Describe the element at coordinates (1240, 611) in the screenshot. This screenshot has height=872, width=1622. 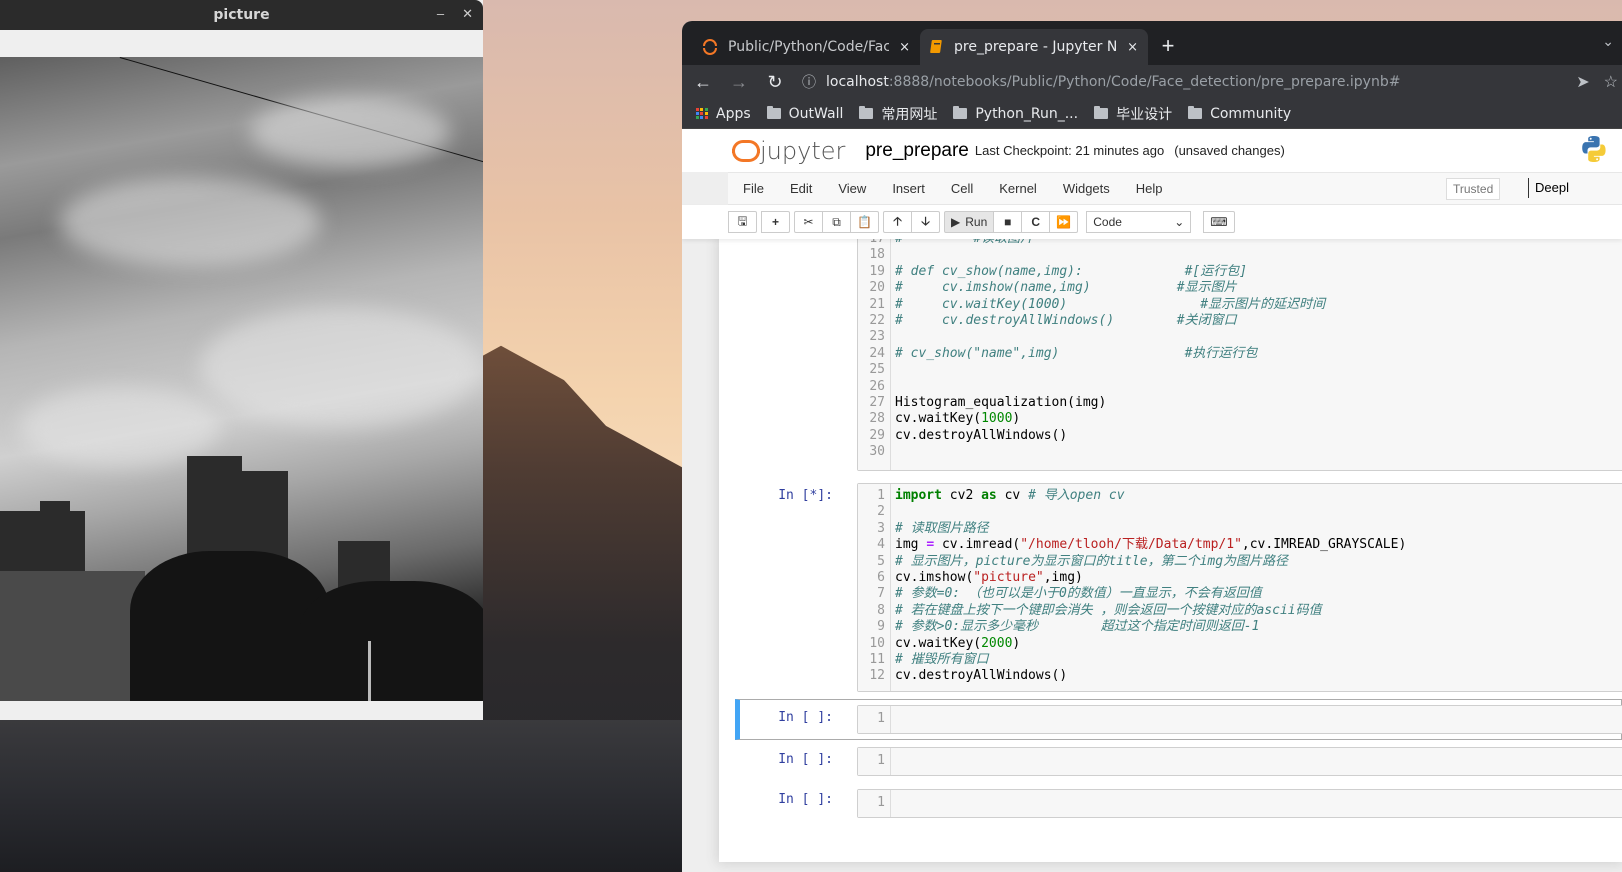
I see `code-line: 8 # 若在键盘上按下一个键即会消失 ，则会返回一个按键对应的ascii码值` at that location.